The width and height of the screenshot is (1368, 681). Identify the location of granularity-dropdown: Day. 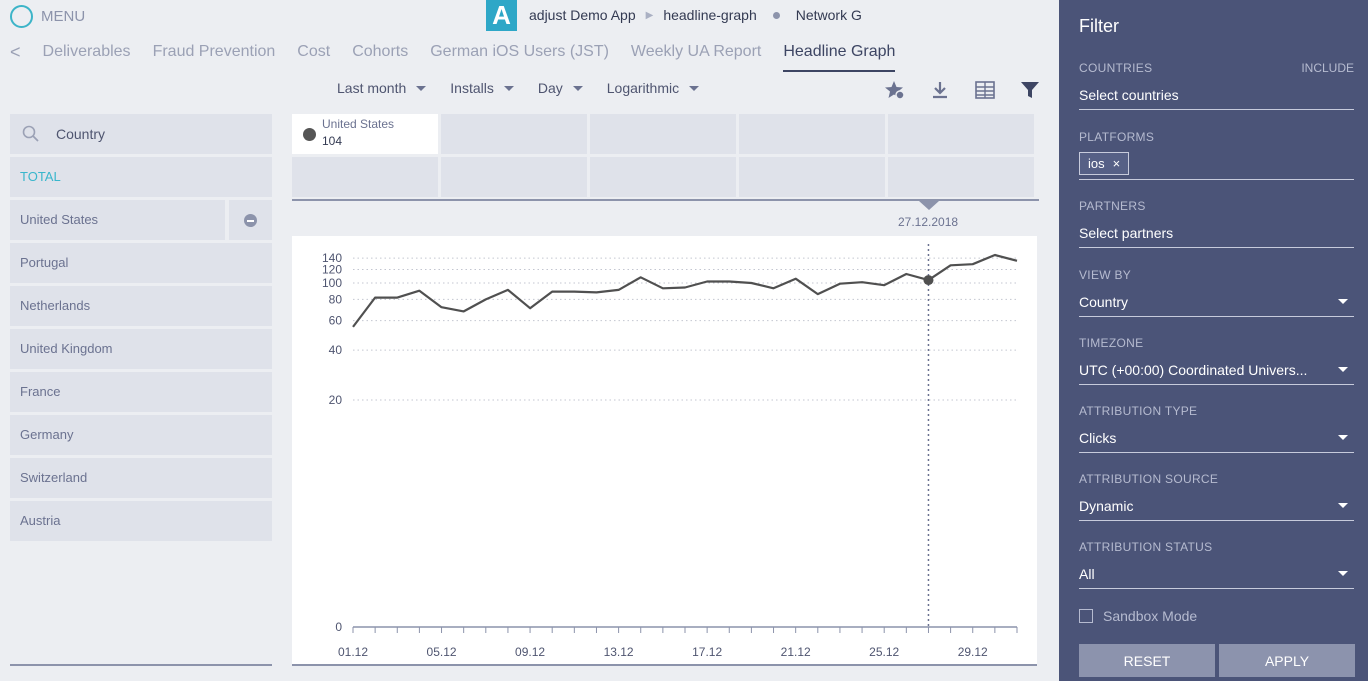
(560, 88).